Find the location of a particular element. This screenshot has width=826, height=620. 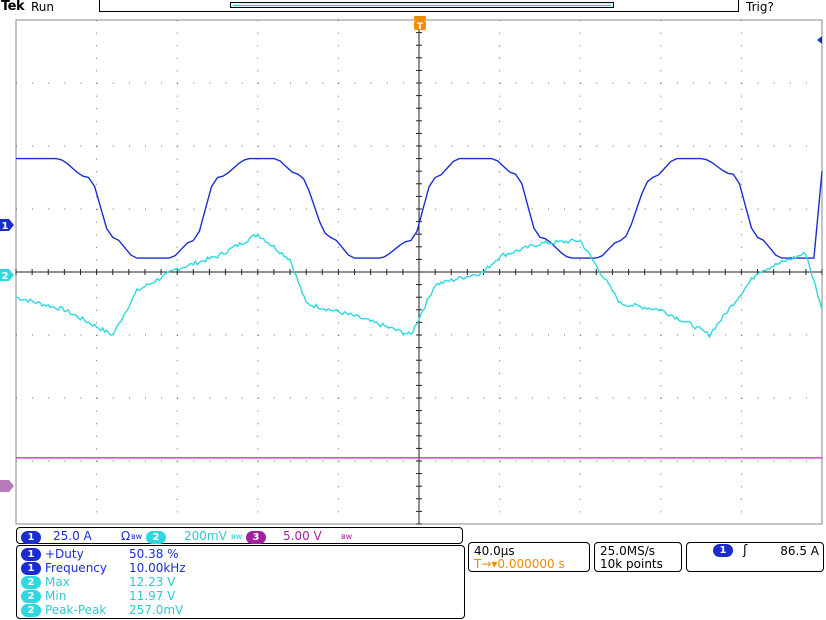

top-status-bar: Tek Run Trig? is located at coordinates (413, 8).